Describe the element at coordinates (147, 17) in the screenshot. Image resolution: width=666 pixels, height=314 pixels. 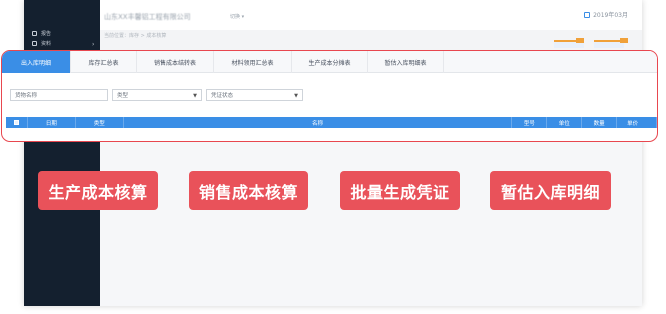
I see `company-name: 山东XX丰馨铝工程有限公司` at that location.